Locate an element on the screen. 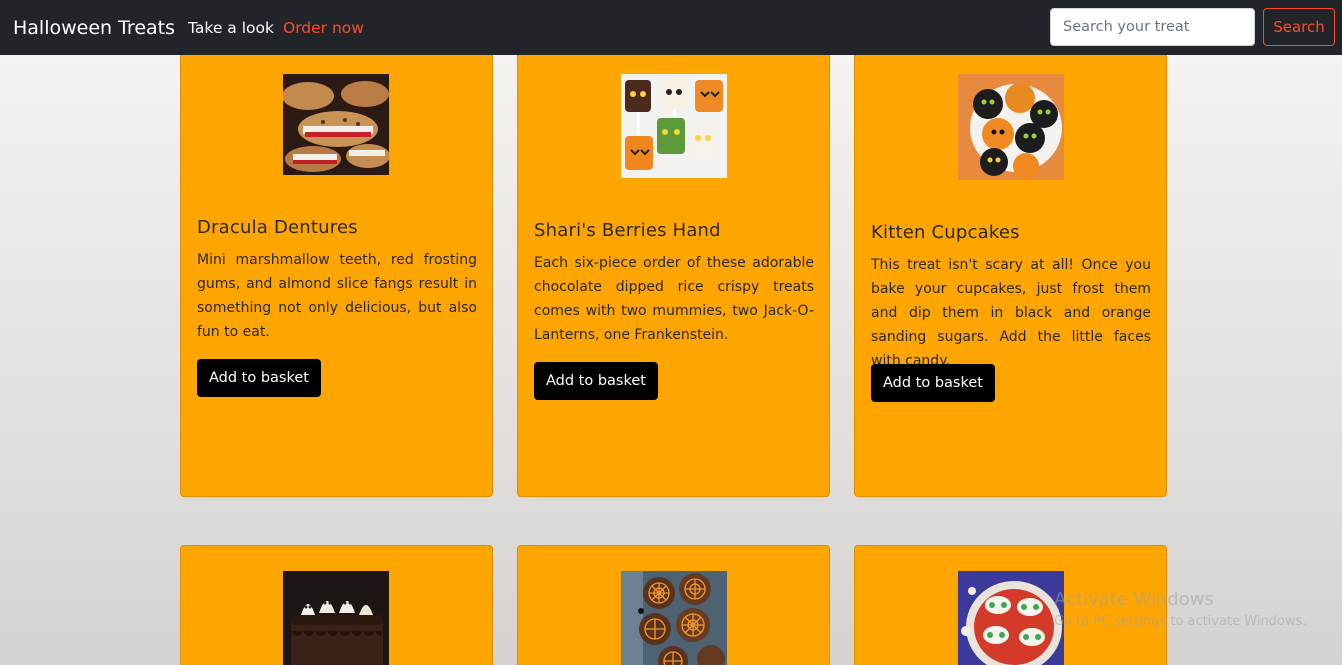 Image resolution: width=1342 pixels, height=665 pixels. card-title: Shari's Berries Hand is located at coordinates (627, 230).